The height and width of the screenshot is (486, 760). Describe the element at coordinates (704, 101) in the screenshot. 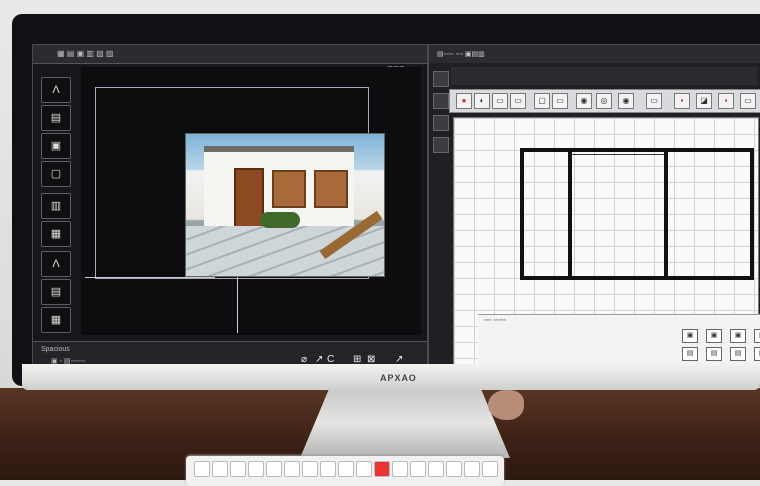

I see `tool-icon: ◪` at that location.